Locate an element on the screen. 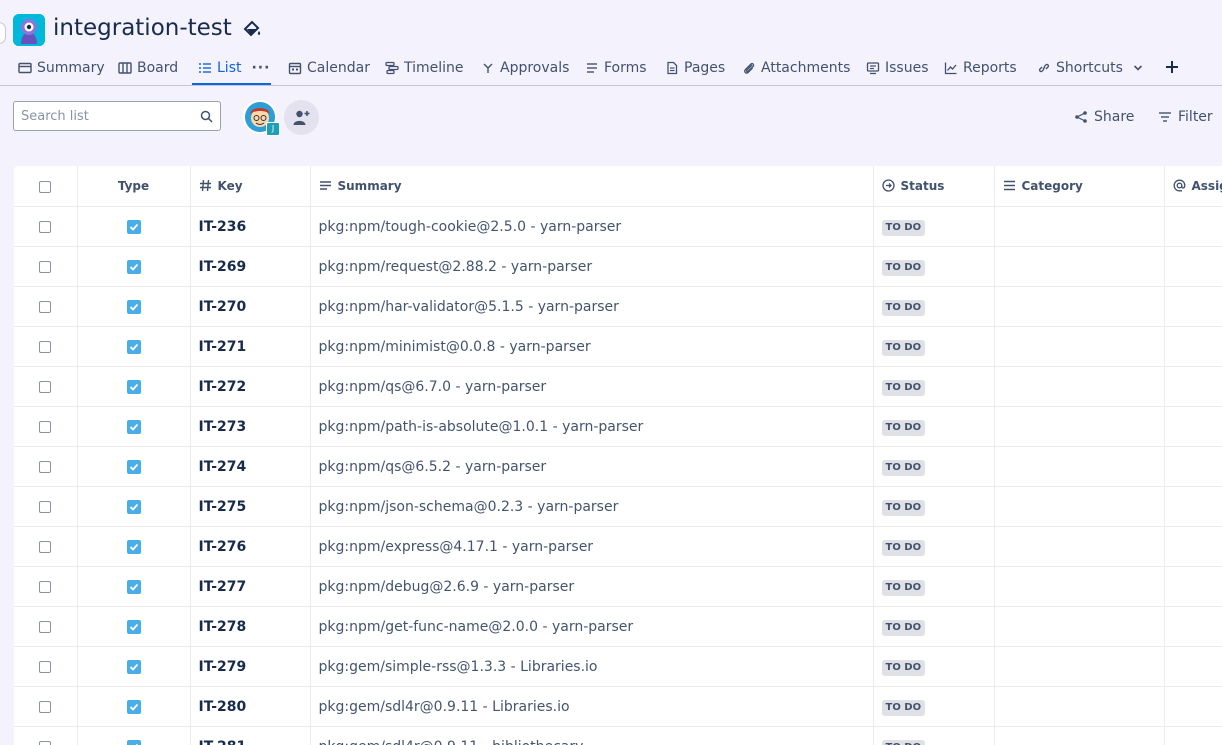 This screenshot has height=745, width=1222. tab-board: Board is located at coordinates (148, 68).